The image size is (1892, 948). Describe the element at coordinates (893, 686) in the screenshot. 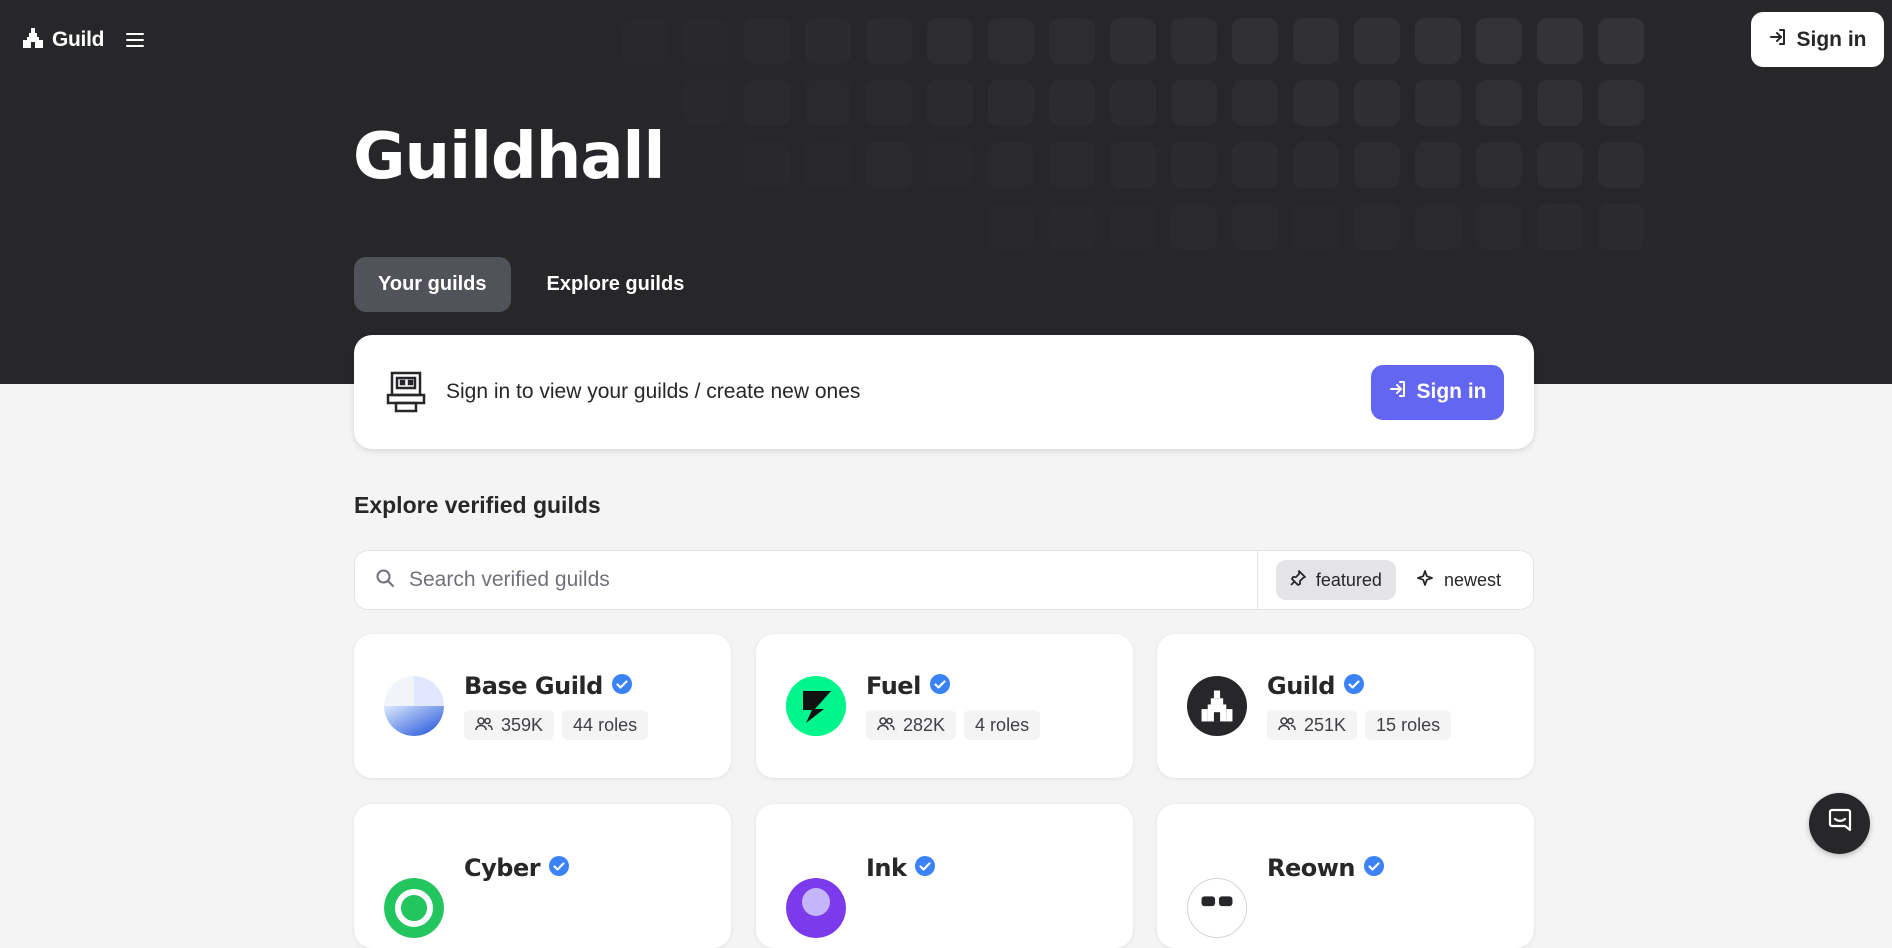

I see `guild-name: Fuel` at that location.